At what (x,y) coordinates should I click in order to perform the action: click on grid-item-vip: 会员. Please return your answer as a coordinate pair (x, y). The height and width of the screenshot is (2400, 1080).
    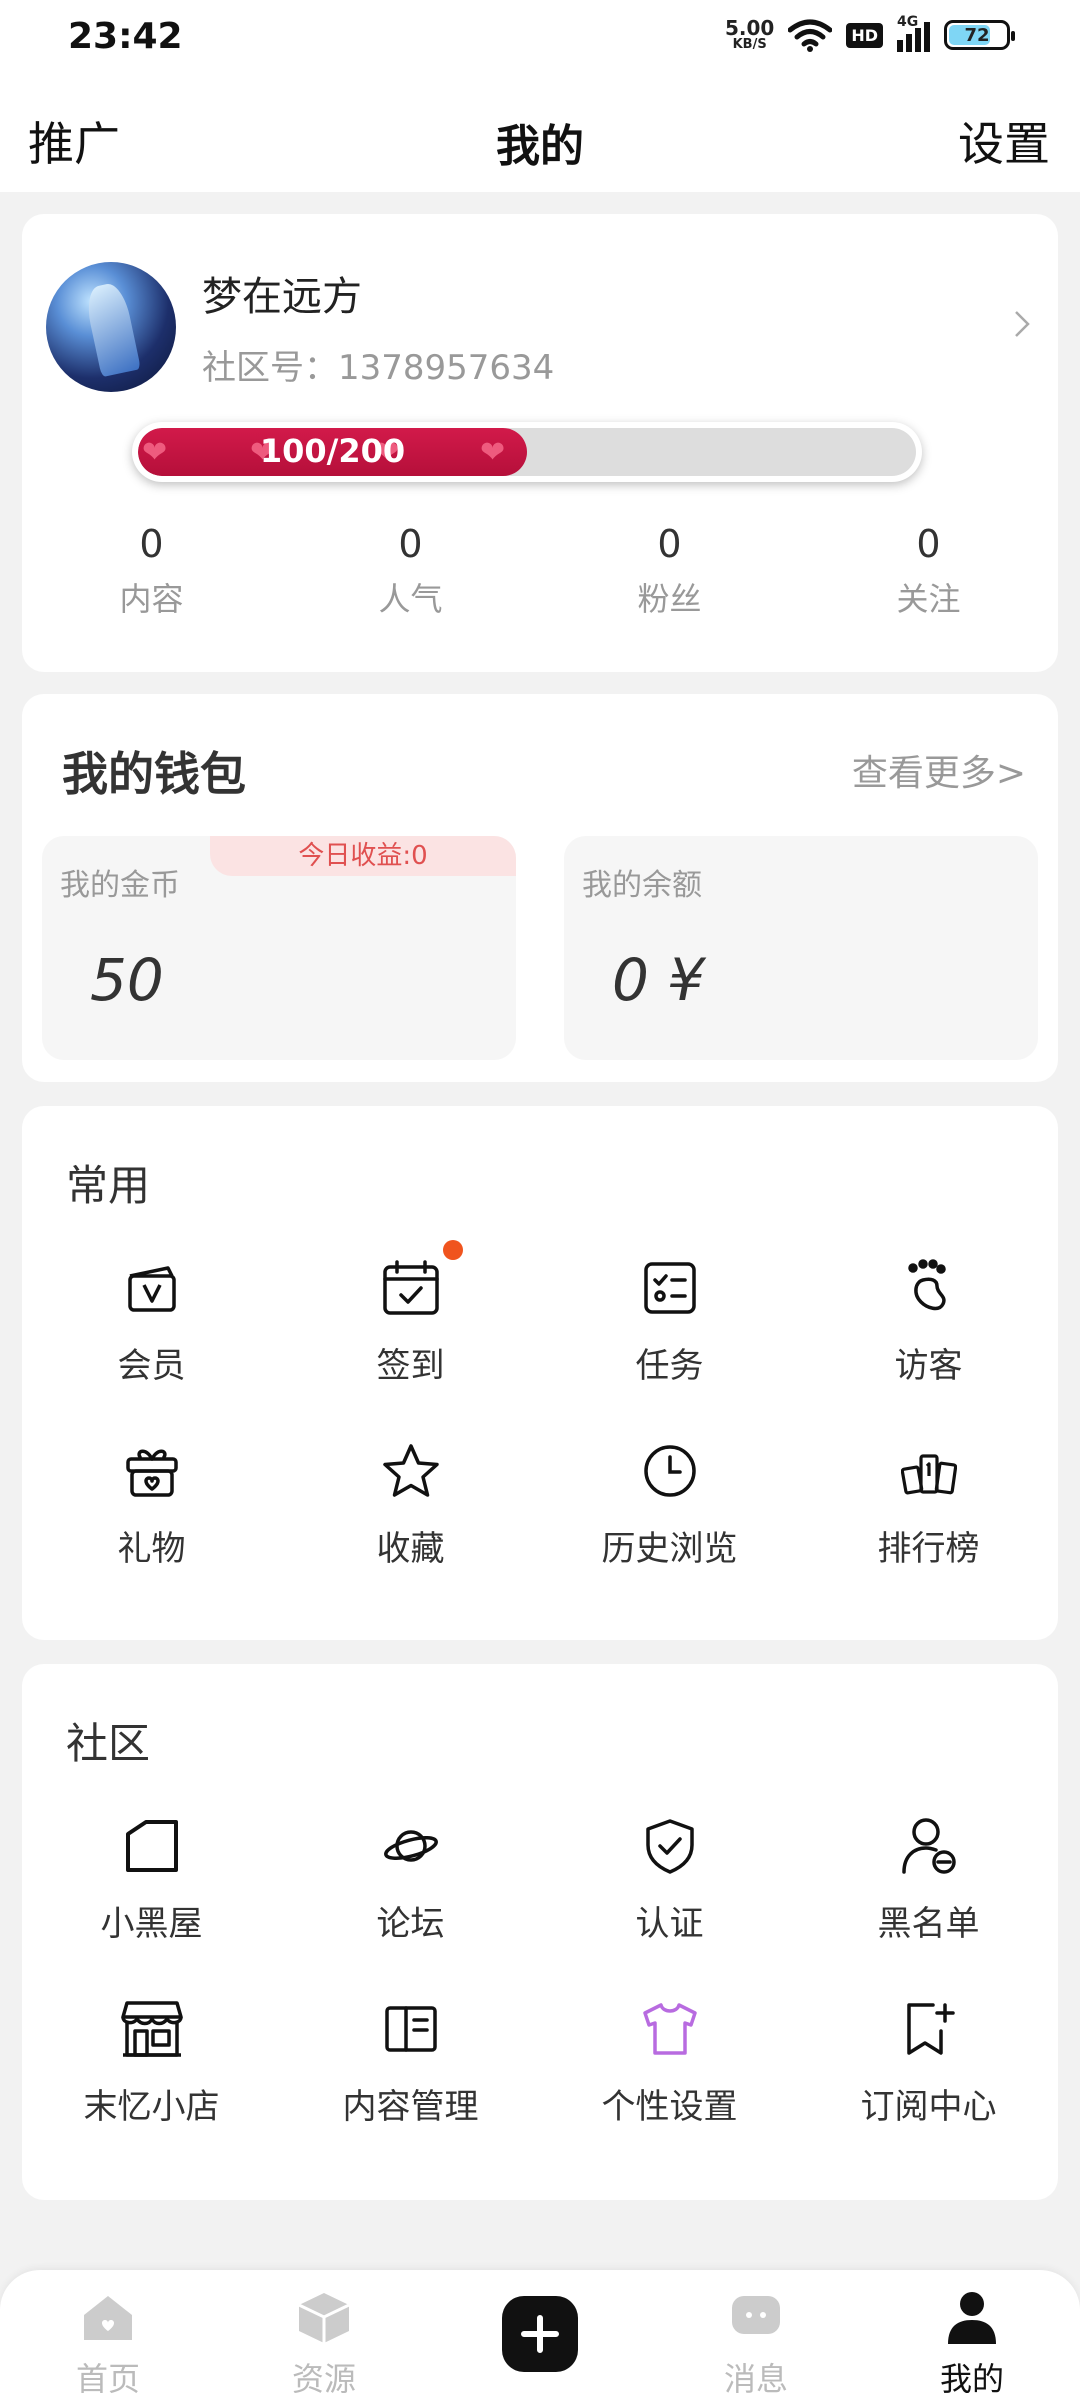
    Looking at the image, I should click on (151, 1321).